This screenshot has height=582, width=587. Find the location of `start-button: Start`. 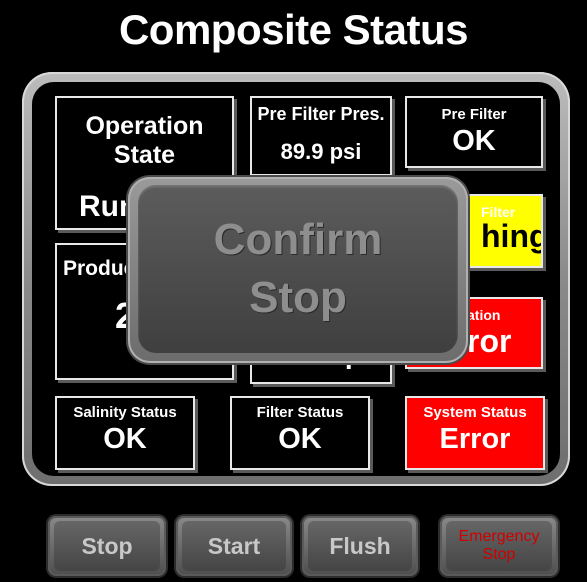

start-button: Start is located at coordinates (234, 546).